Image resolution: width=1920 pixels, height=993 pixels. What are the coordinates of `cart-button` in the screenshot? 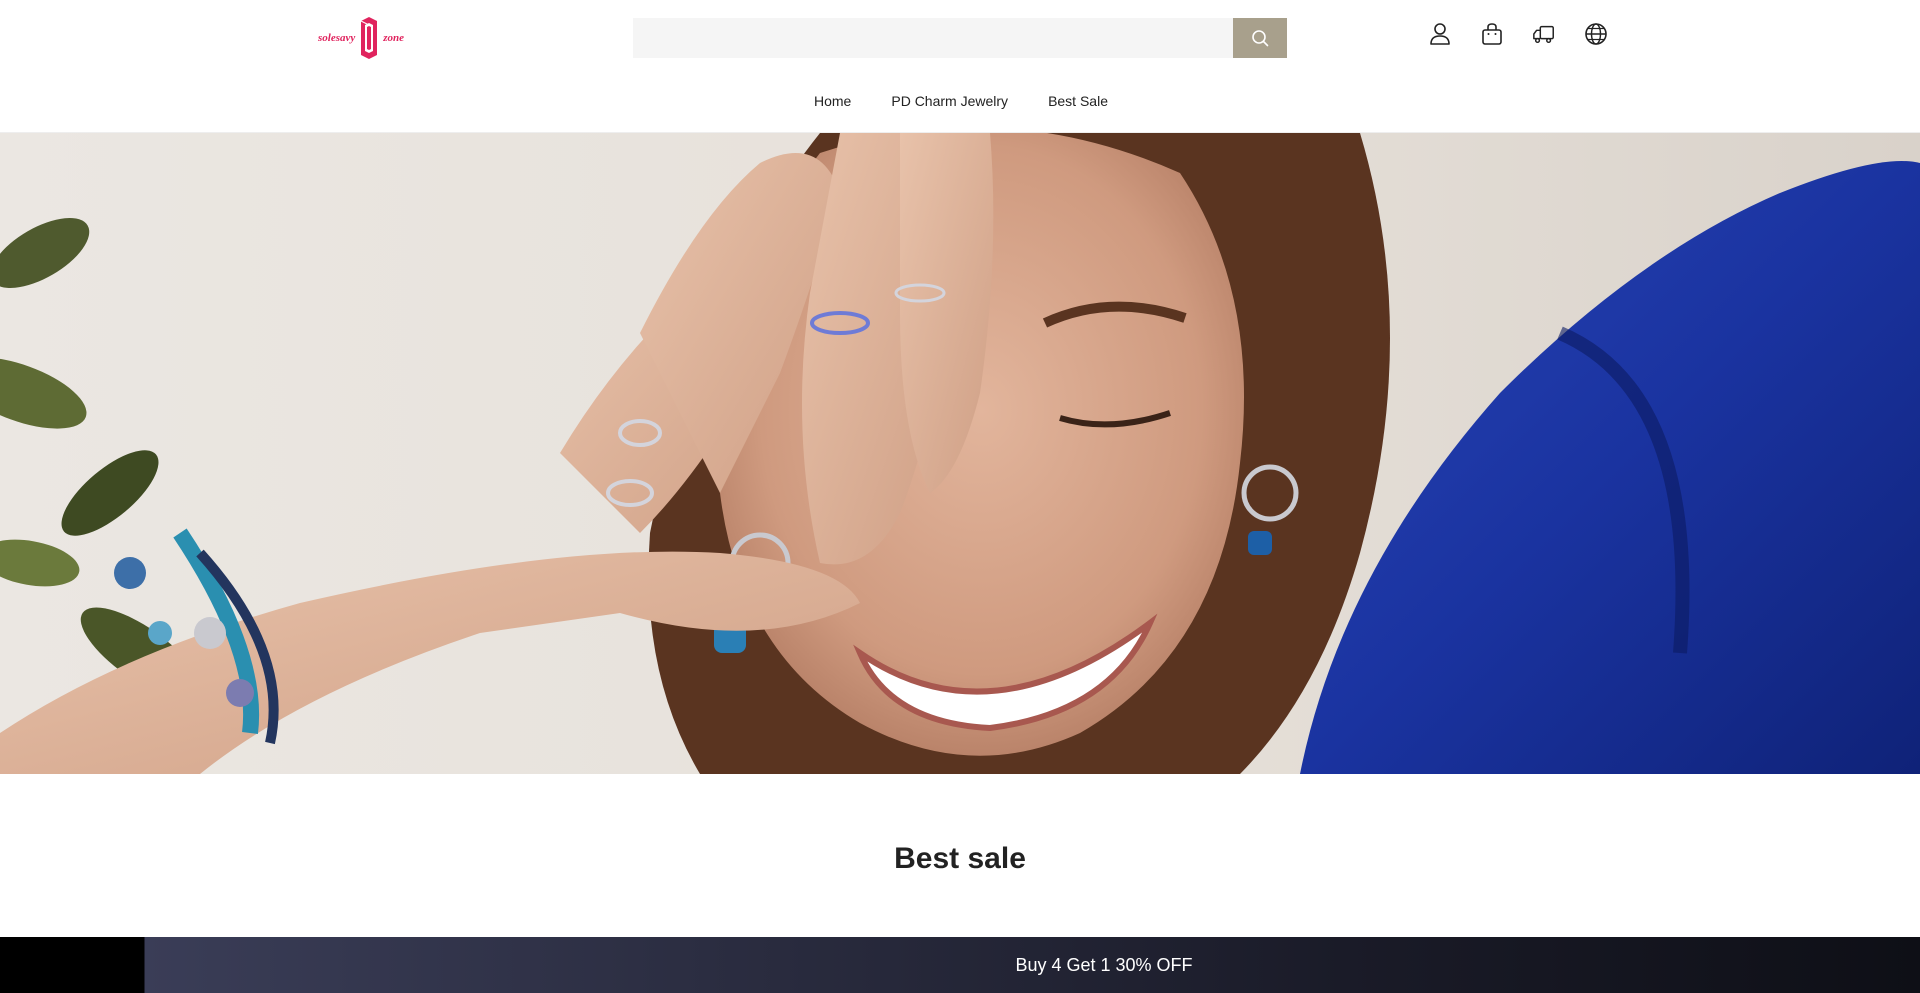 It's located at (1492, 34).